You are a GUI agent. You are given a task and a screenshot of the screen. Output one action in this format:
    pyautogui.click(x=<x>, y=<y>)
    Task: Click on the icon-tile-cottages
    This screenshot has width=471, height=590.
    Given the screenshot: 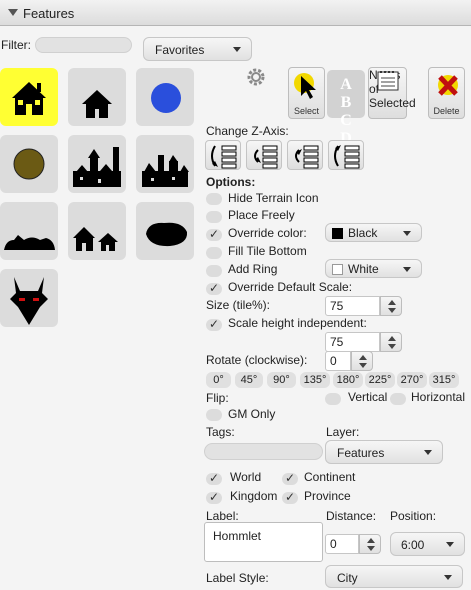 What is the action you would take?
    pyautogui.click(x=97, y=231)
    